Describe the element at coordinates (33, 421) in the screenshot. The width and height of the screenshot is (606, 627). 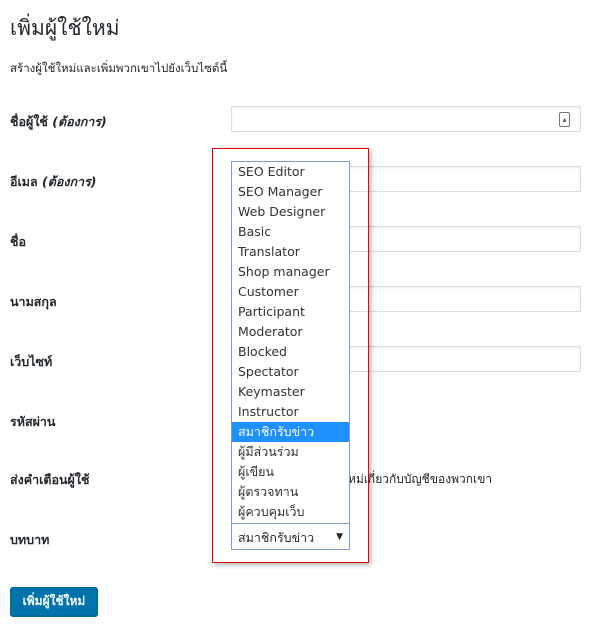
I see `password-label: รหัสผ่าน` at that location.